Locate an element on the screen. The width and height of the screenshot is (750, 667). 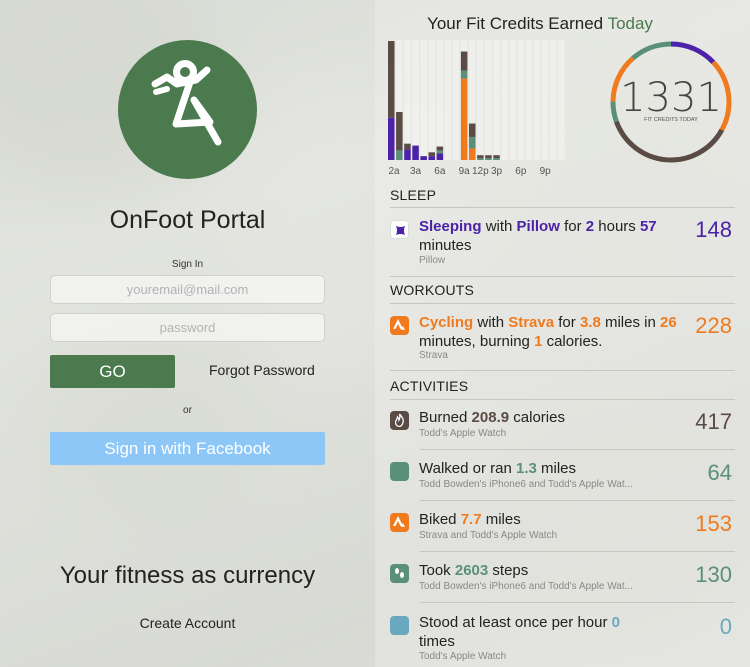
footprints-icon is located at coordinates (399, 573).